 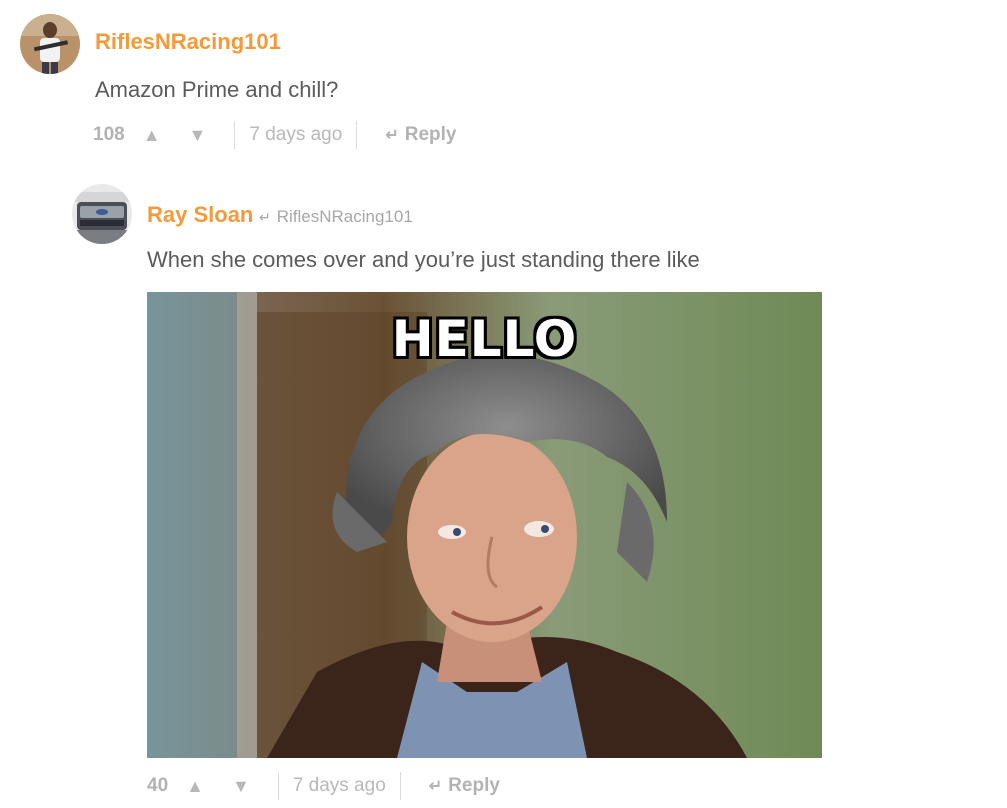 I want to click on reply-to-username: RiflesNRacing101, so click(x=344, y=216).